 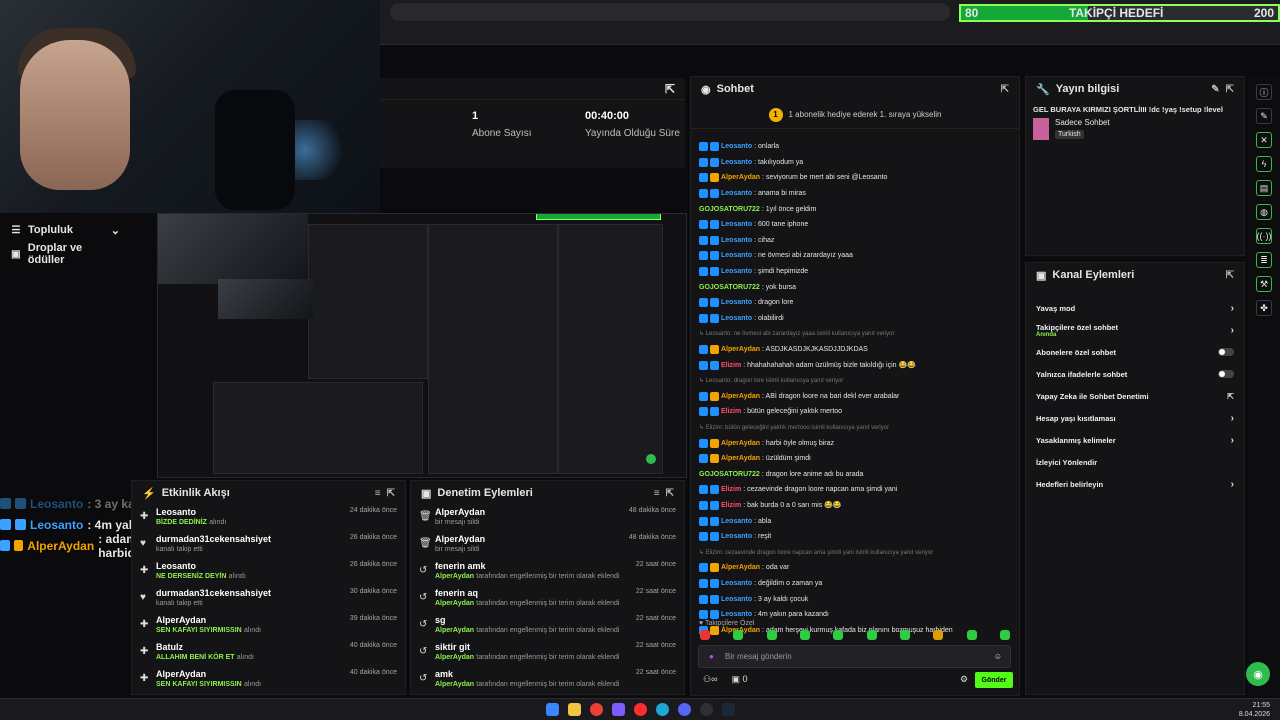 What do you see at coordinates (964, 679) in the screenshot?
I see `settings-icon: ⚙` at bounding box center [964, 679].